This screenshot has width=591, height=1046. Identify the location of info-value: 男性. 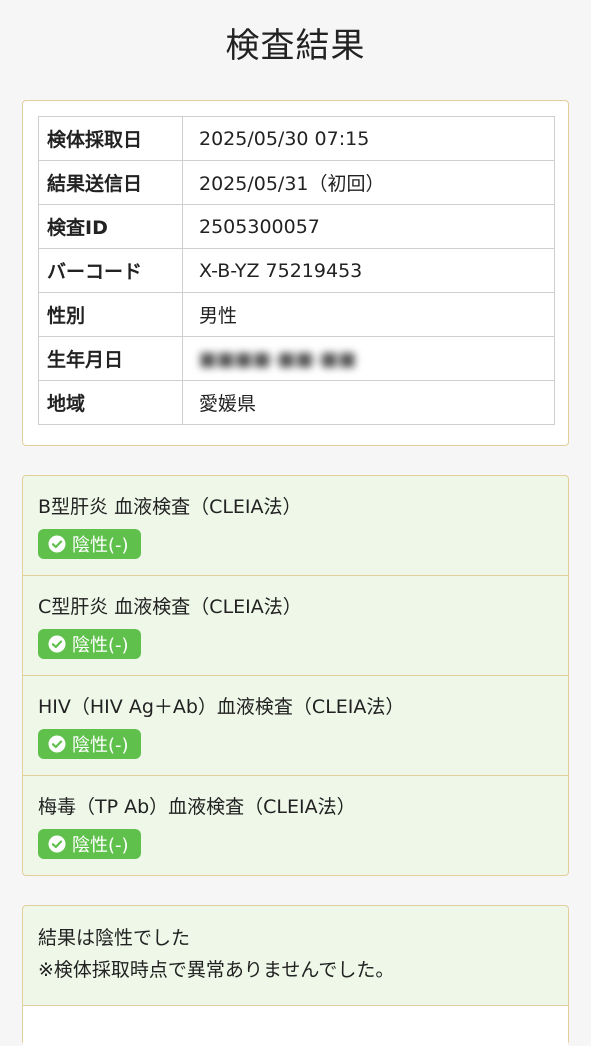
(368, 314).